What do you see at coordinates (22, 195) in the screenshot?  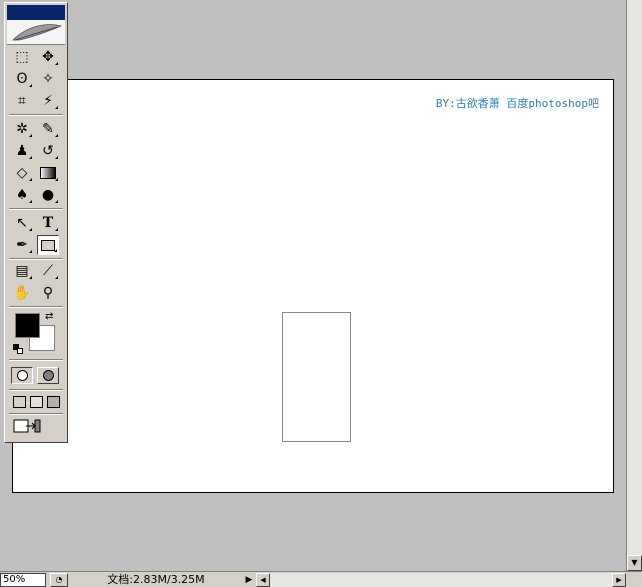 I see `blur-icon: ♠` at bounding box center [22, 195].